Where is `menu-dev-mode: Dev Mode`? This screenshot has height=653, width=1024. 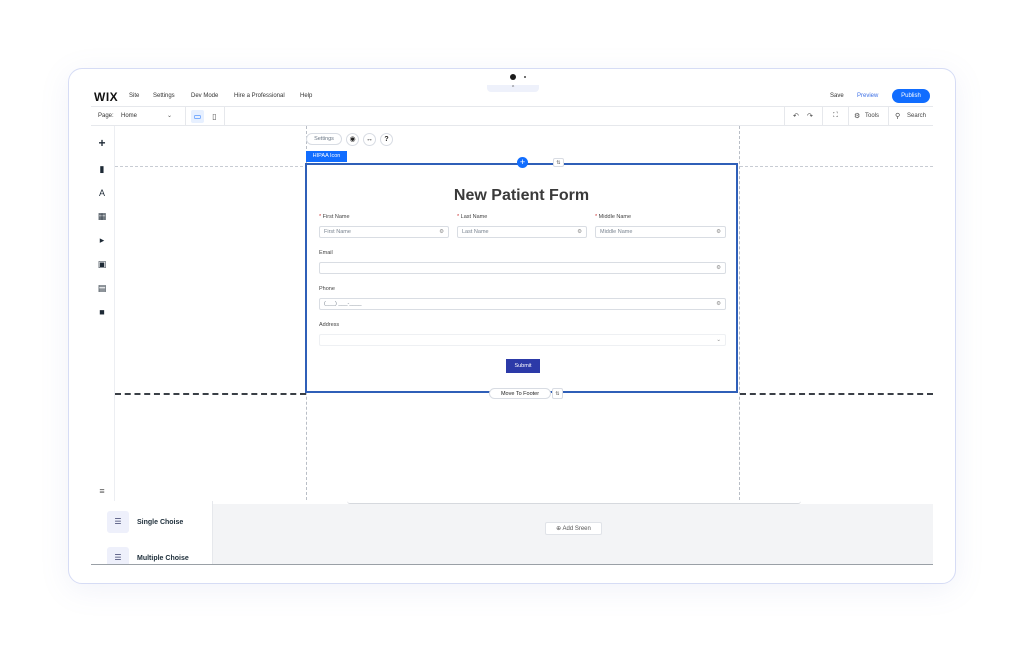
menu-dev-mode: Dev Mode is located at coordinates (204, 96).